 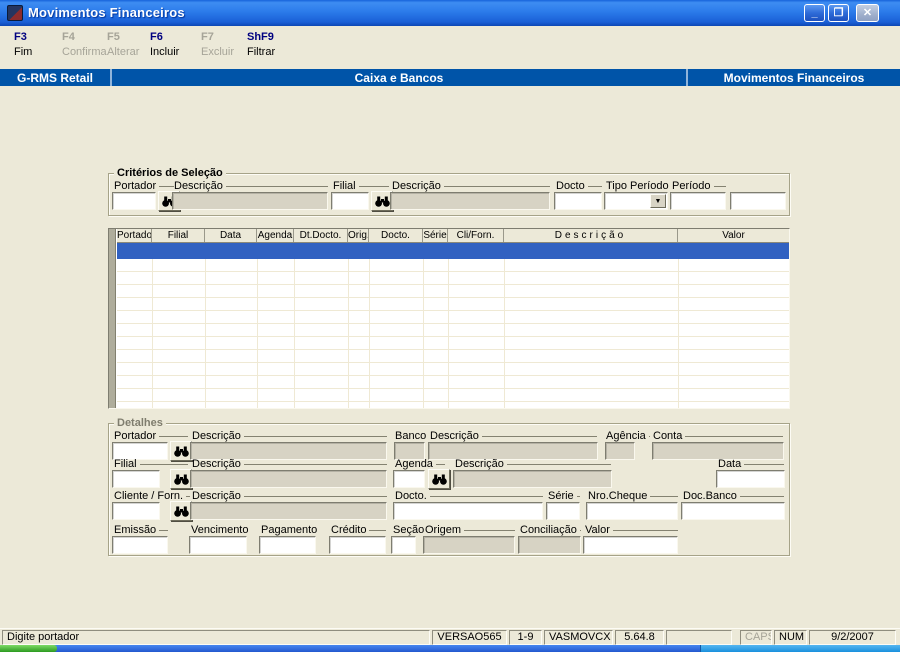 I want to click on det-descricao-filial-label: Descrição, so click(x=289, y=464).